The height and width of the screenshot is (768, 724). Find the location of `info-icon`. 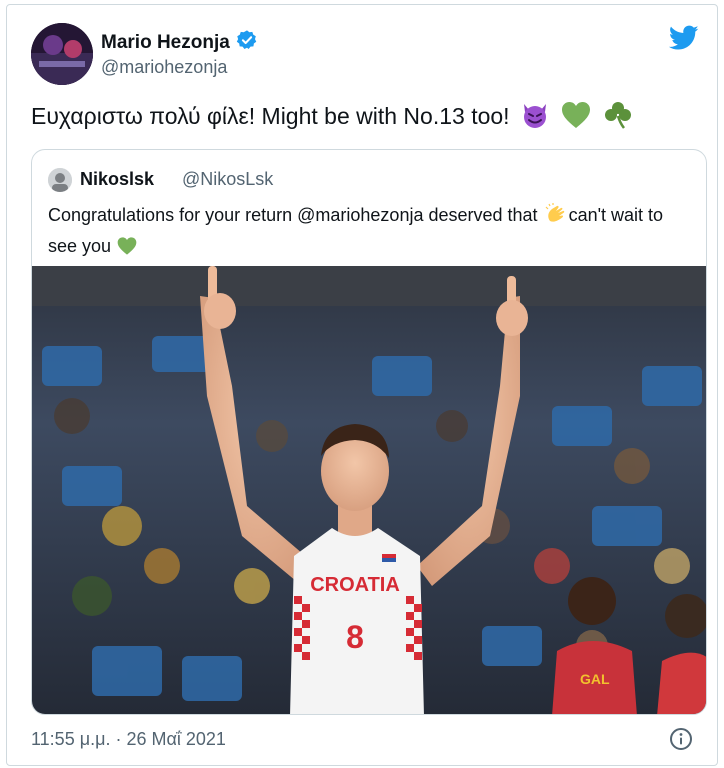

info-icon is located at coordinates (681, 739).